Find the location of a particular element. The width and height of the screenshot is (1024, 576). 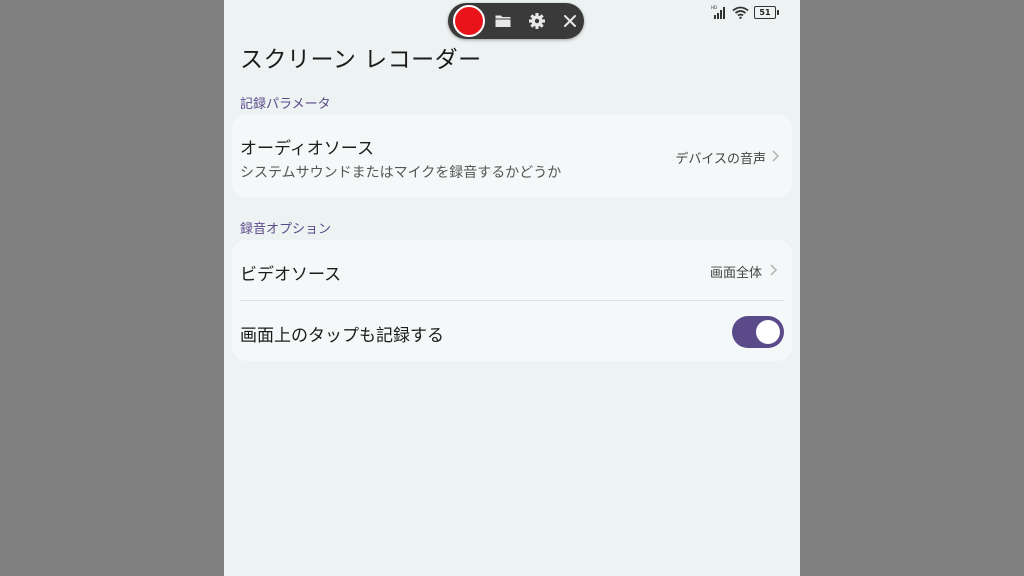

close-icon is located at coordinates (570, 21).